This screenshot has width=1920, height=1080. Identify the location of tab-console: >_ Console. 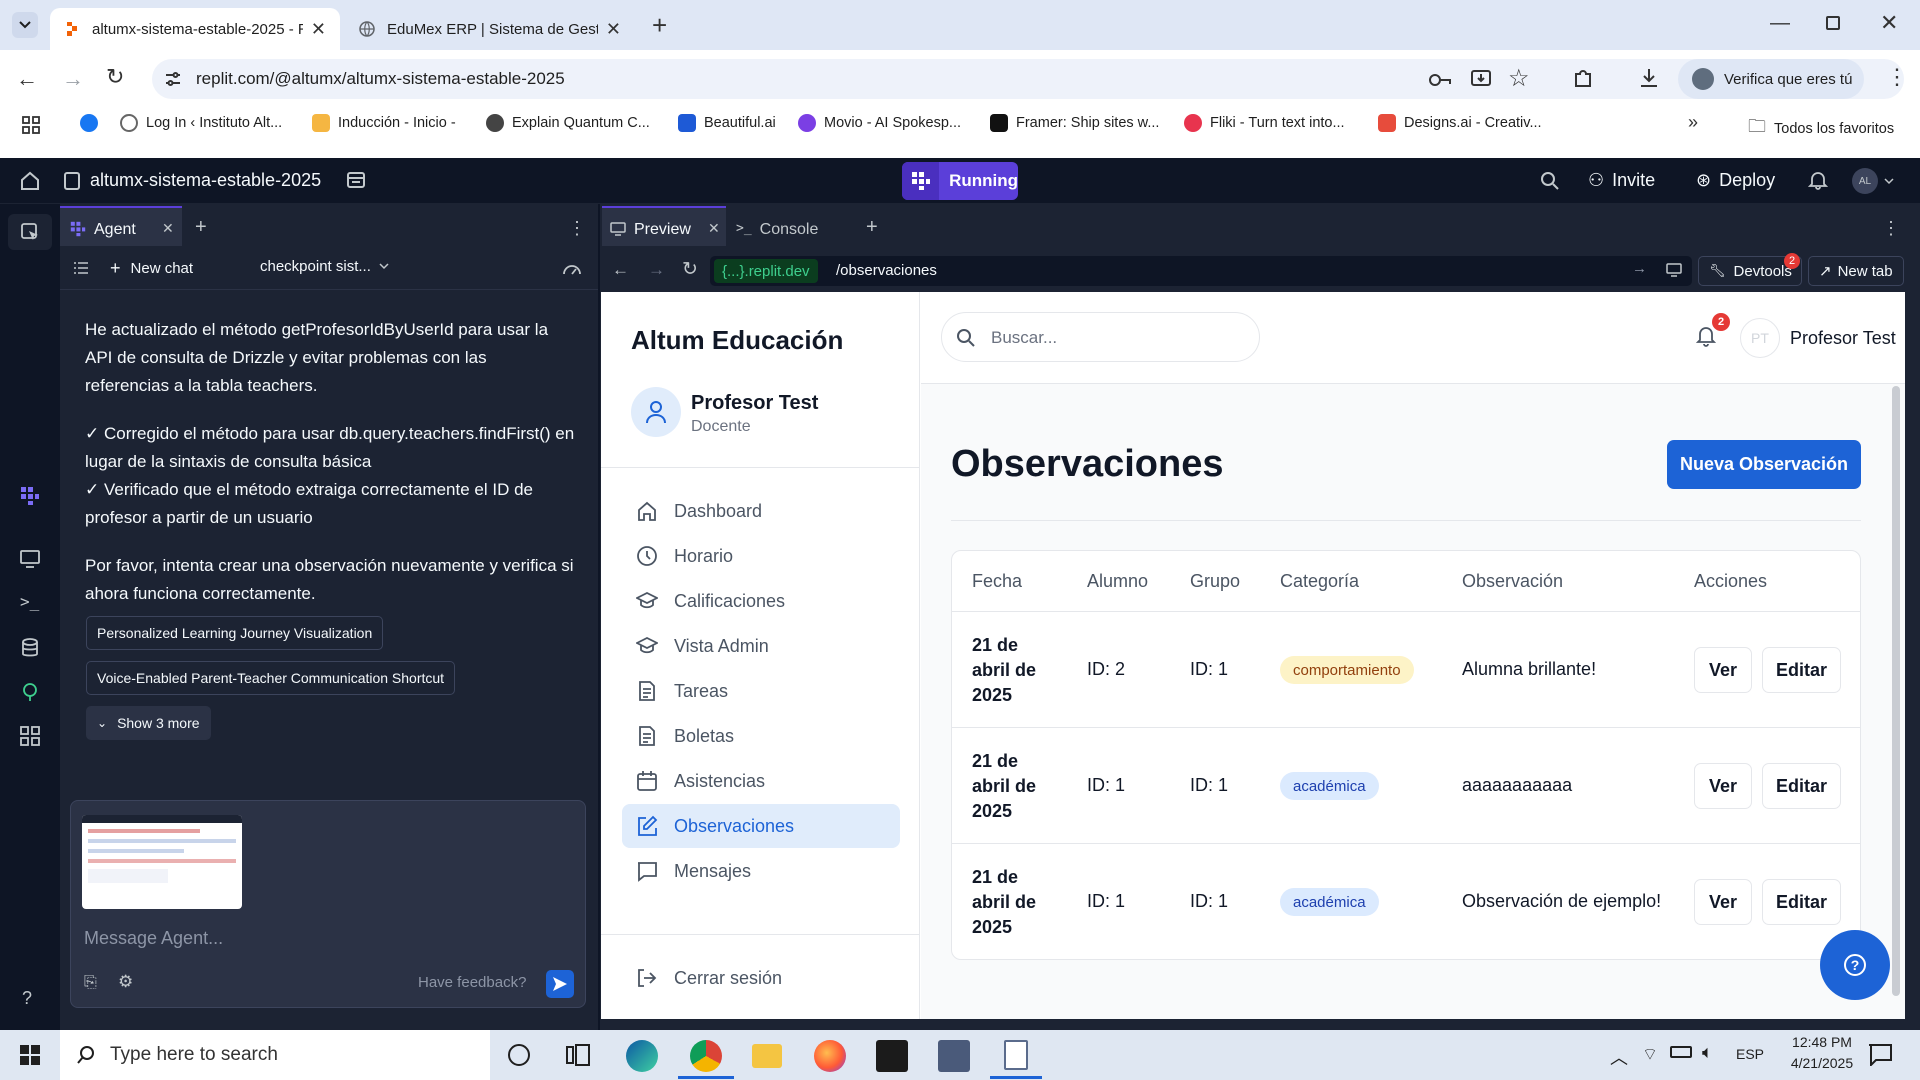
(777, 230).